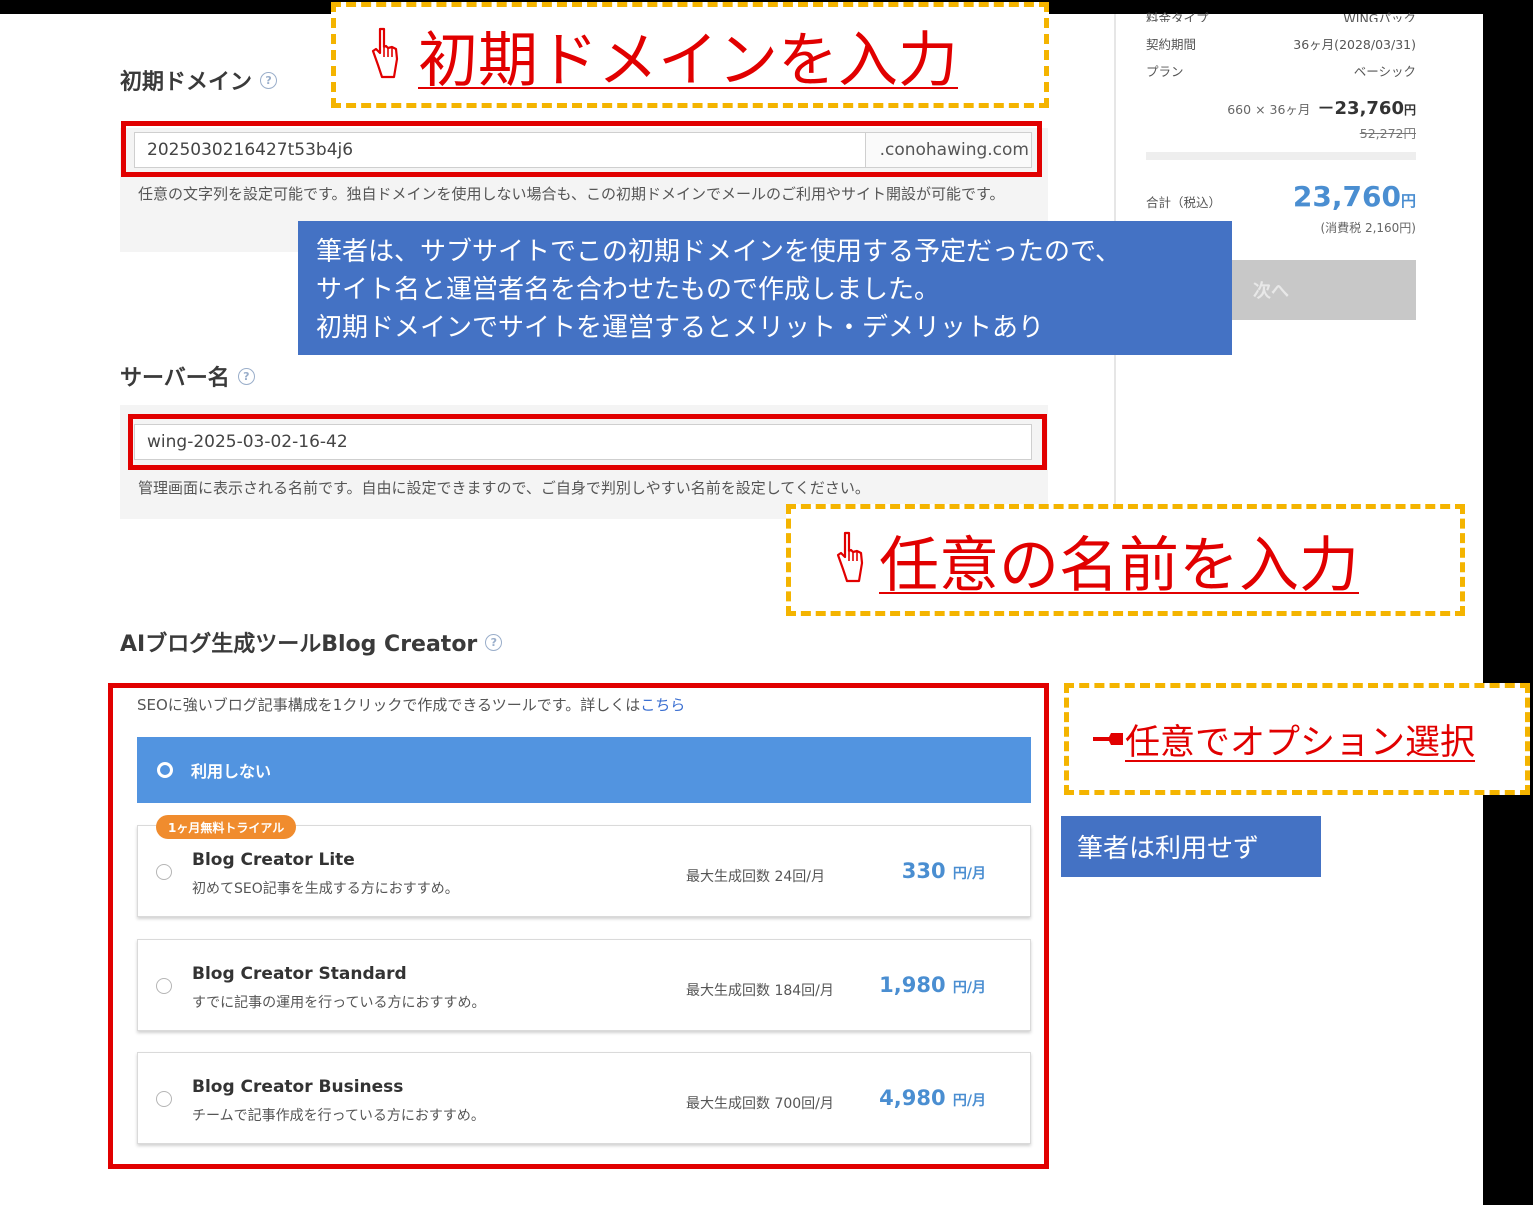 This screenshot has height=1205, width=1533. Describe the element at coordinates (587, 442) in the screenshot. I see `server-highlight-frame` at that location.